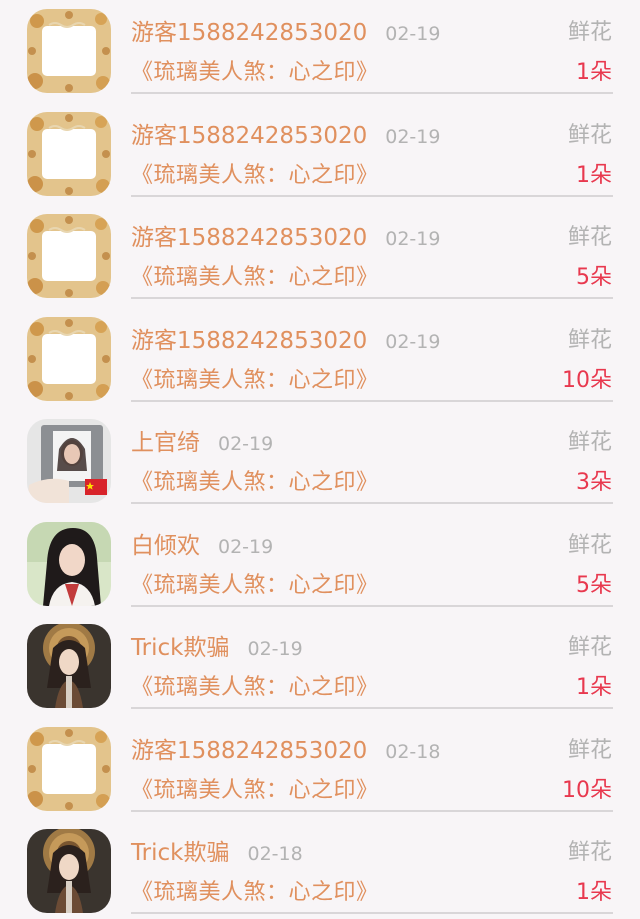 The image size is (640, 919). What do you see at coordinates (202, 546) in the screenshot?
I see `user-name-line: 白倾欢 02-19` at bounding box center [202, 546].